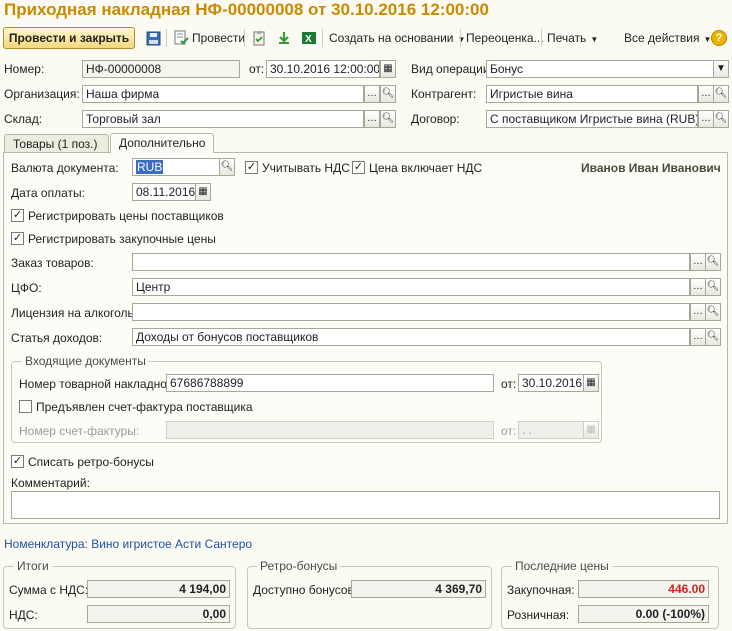  I want to click on income-item-label: Статья доходов:, so click(57, 338).